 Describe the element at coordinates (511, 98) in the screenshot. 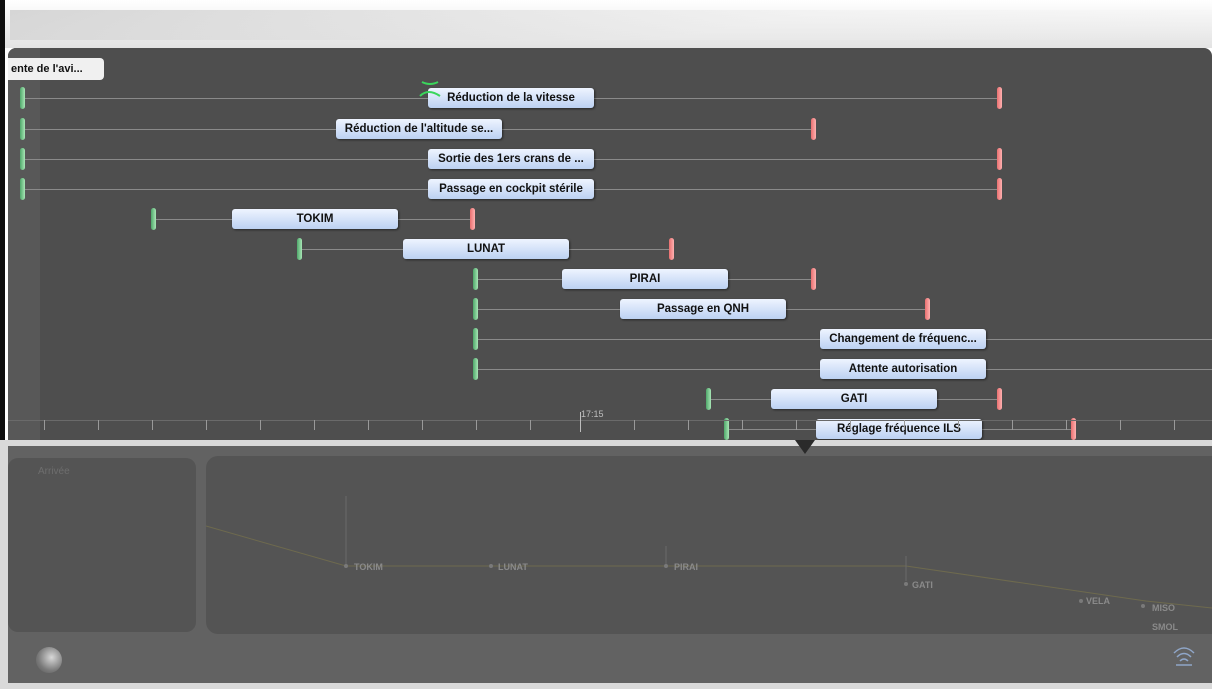

I see `event-label: Réduction de la vitesse` at that location.